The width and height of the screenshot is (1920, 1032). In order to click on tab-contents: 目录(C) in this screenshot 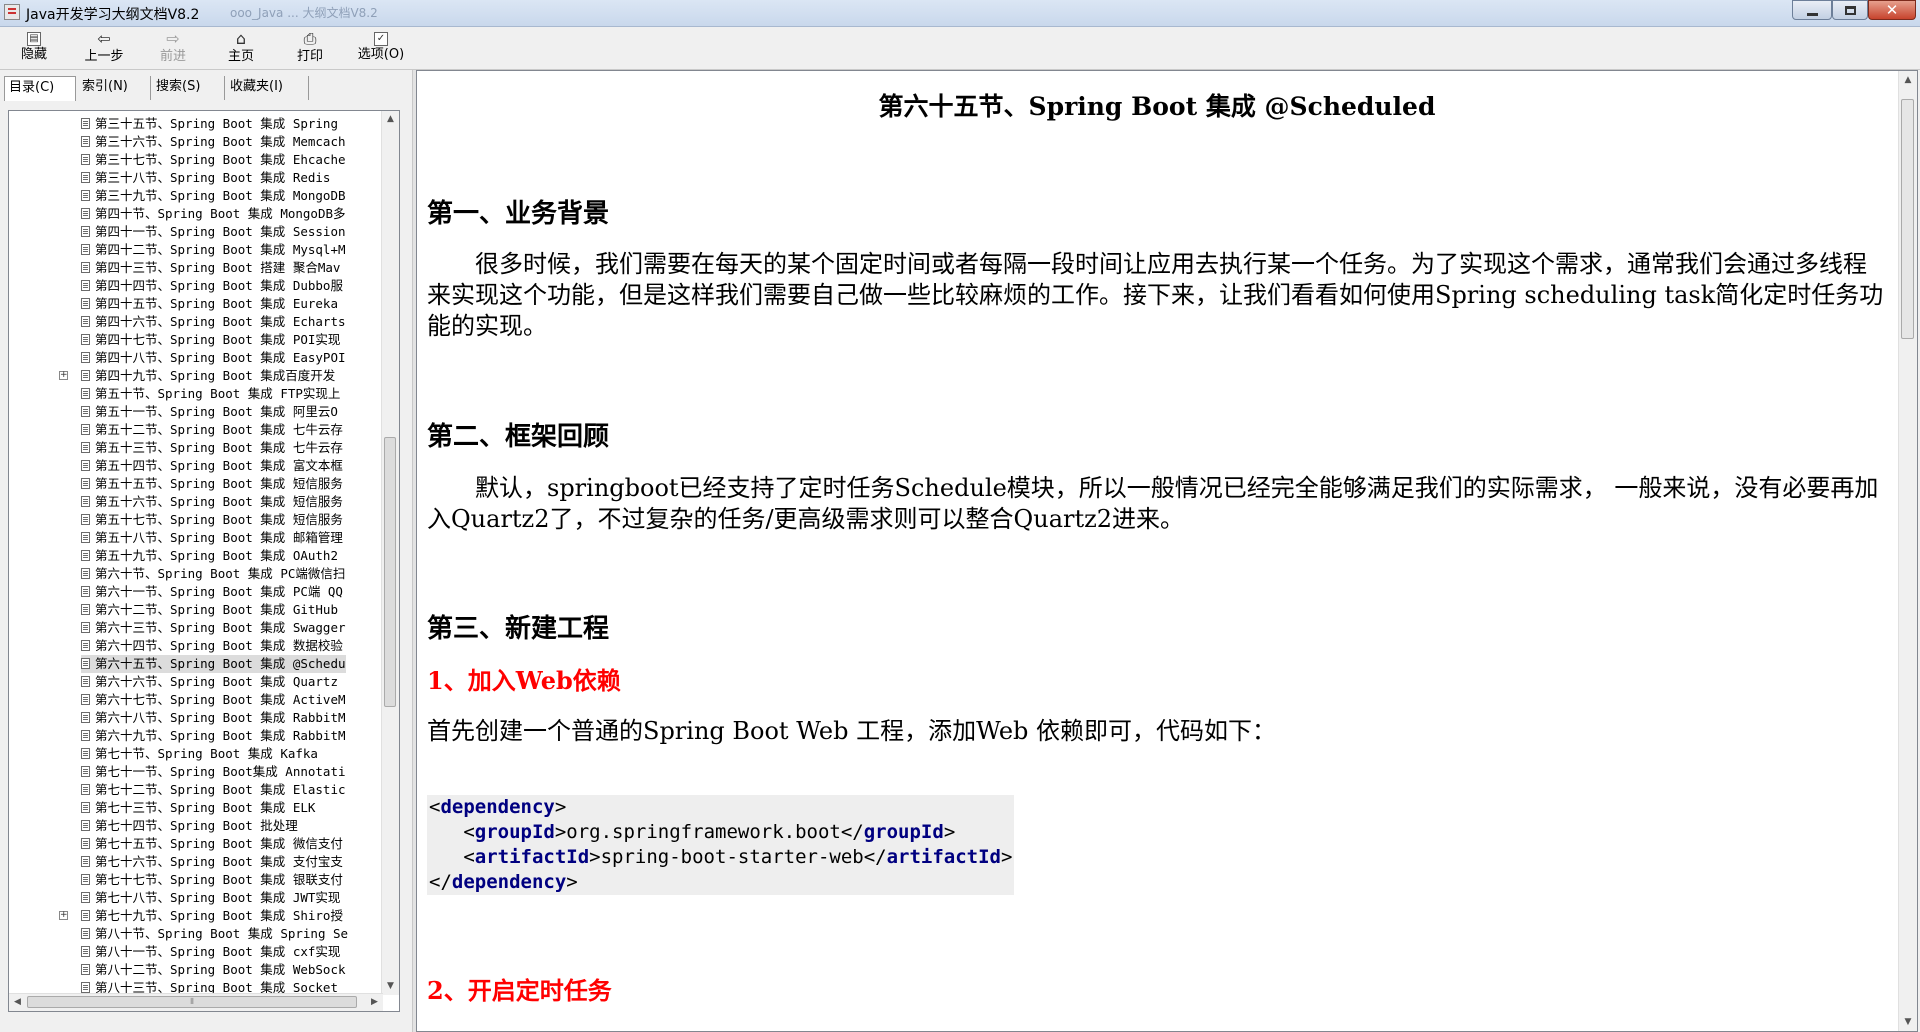, I will do `click(40, 88)`.